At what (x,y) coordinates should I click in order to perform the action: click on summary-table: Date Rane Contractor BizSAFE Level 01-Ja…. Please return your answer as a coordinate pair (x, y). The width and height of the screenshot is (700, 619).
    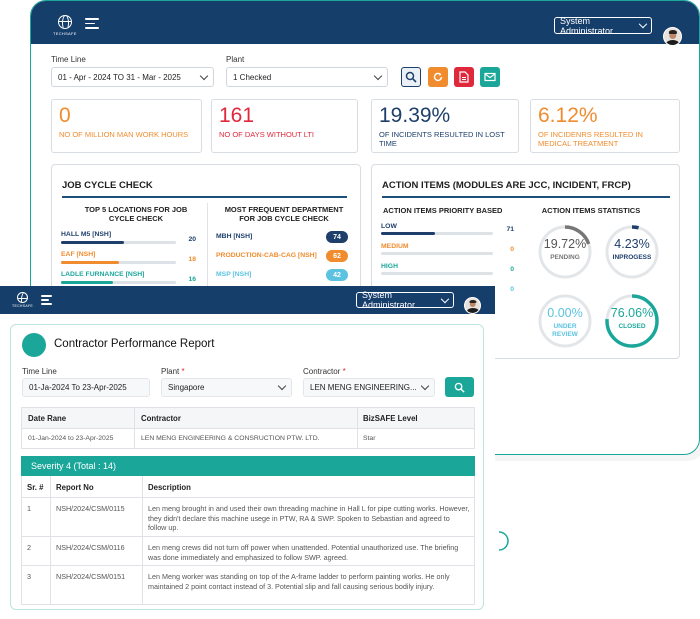
    Looking at the image, I should click on (248, 428).